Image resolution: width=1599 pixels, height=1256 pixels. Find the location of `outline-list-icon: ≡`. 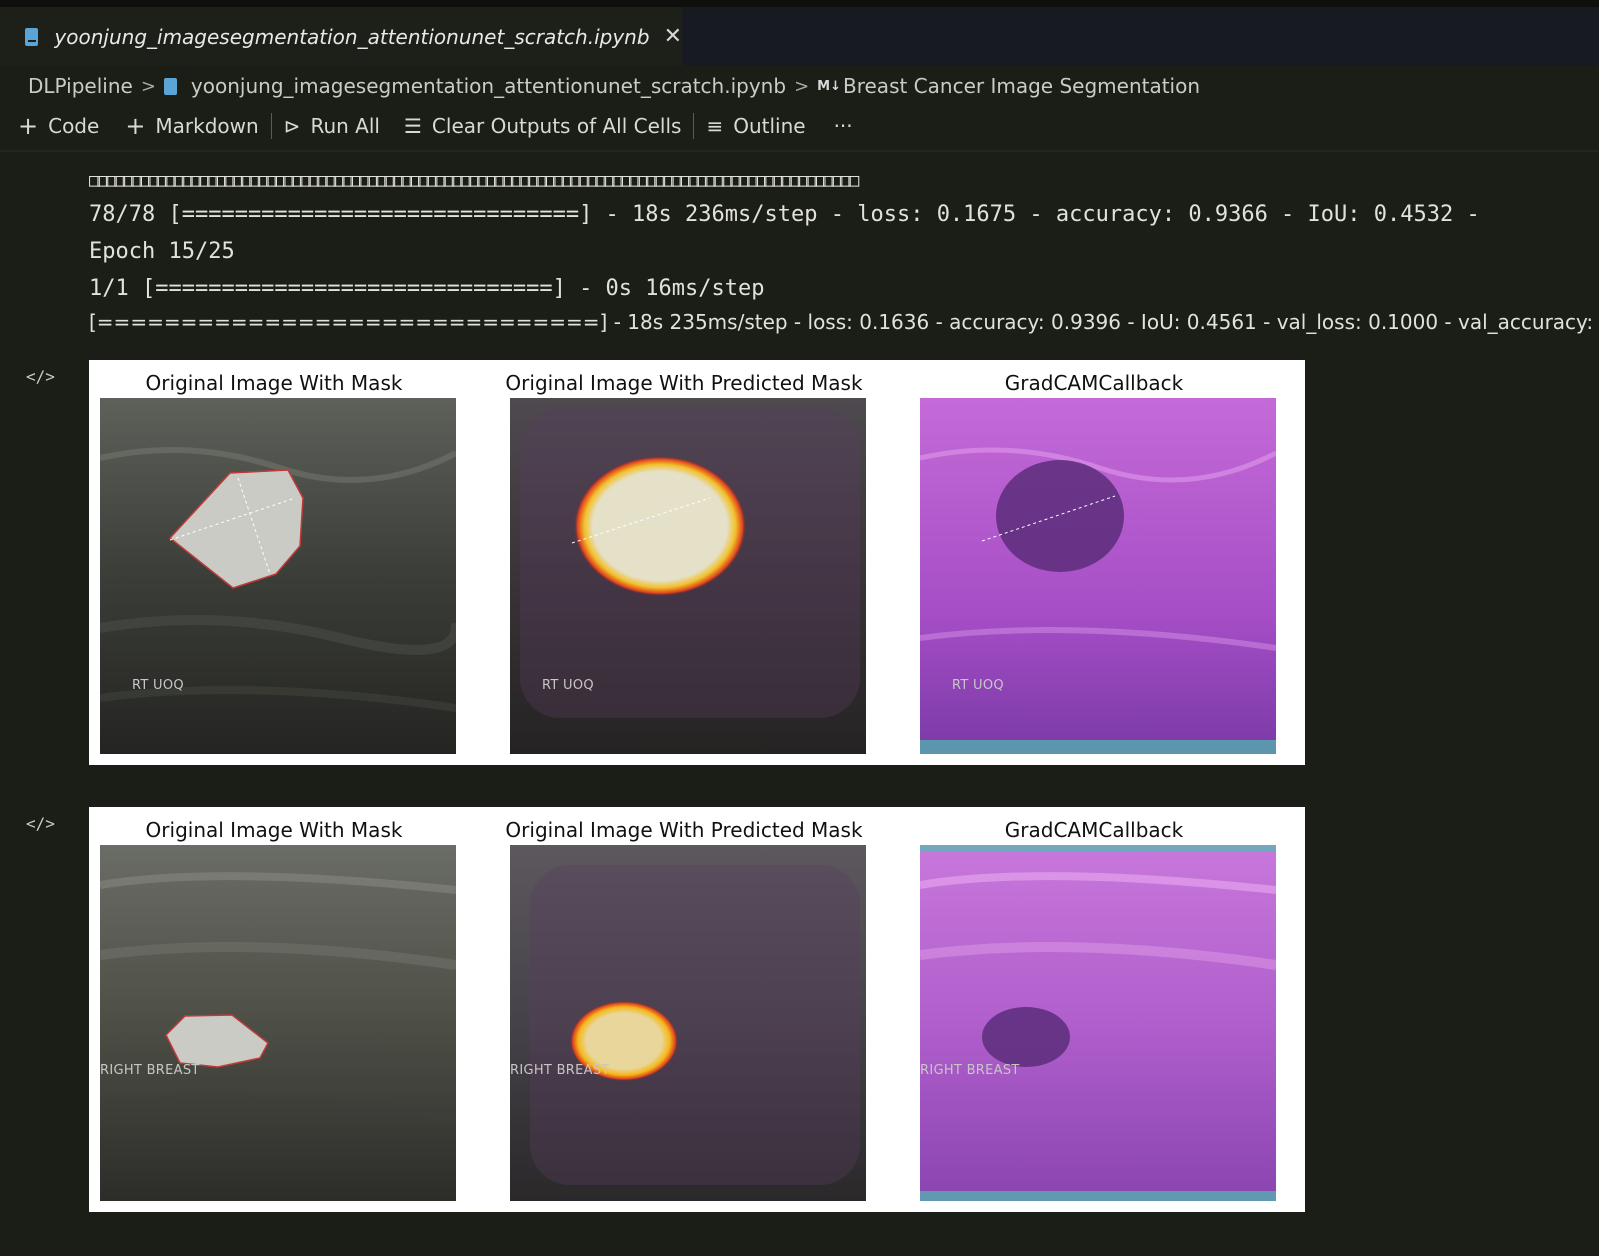

outline-list-icon: ≡ is located at coordinates (715, 126).